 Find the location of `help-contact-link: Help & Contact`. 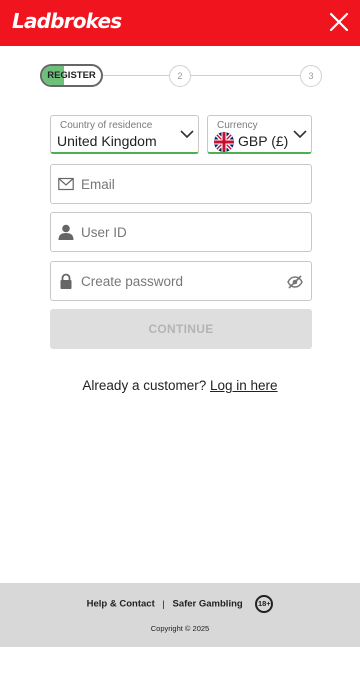

help-contact-link: Help & Contact is located at coordinates (121, 604).